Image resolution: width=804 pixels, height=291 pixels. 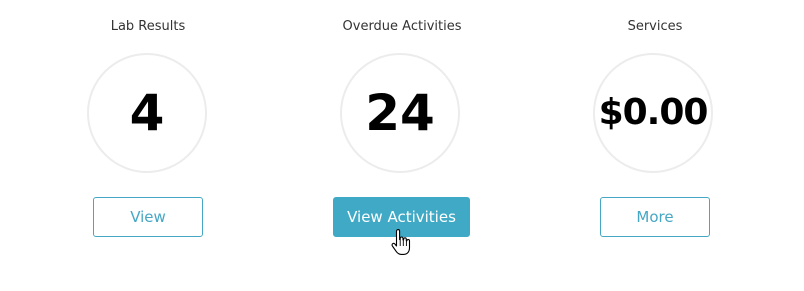 What do you see at coordinates (655, 26) in the screenshot?
I see `services-label: Services` at bounding box center [655, 26].